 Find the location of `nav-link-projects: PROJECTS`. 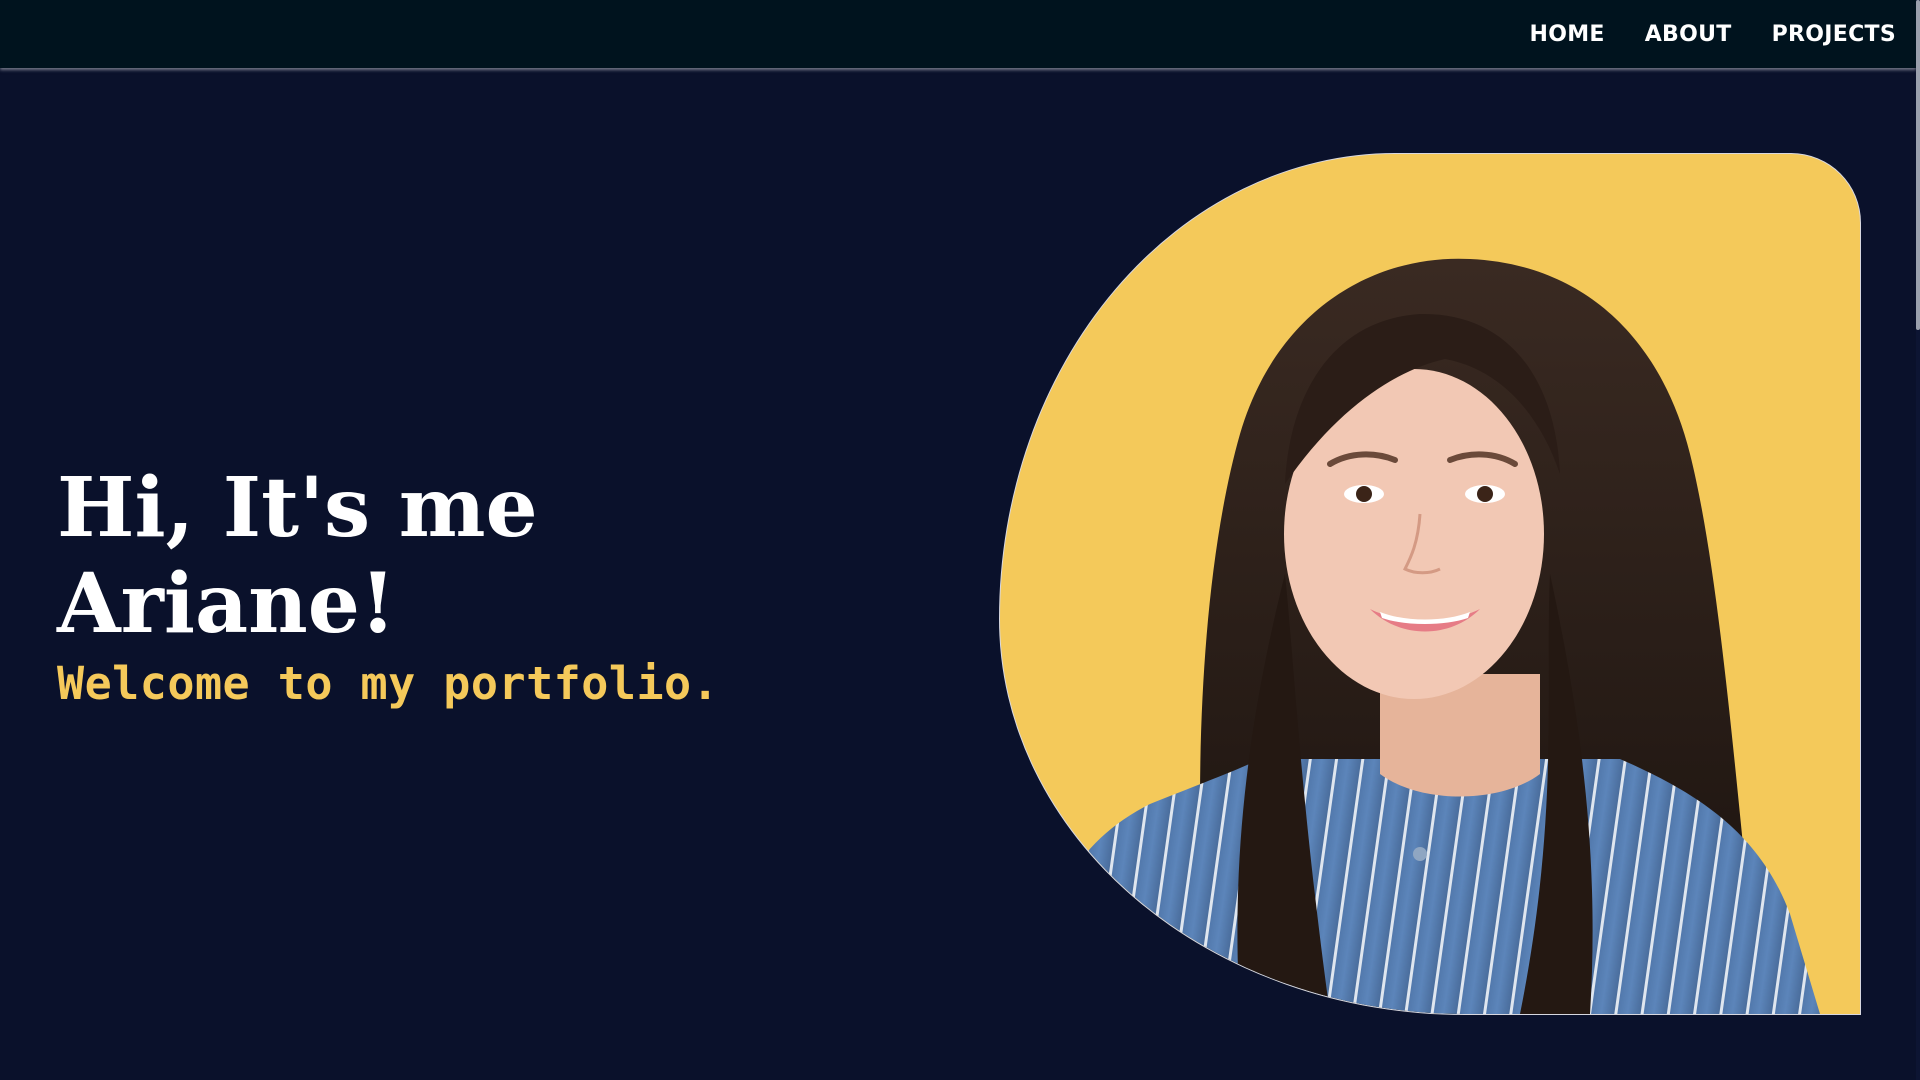

nav-link-projects: PROJECTS is located at coordinates (1834, 34).